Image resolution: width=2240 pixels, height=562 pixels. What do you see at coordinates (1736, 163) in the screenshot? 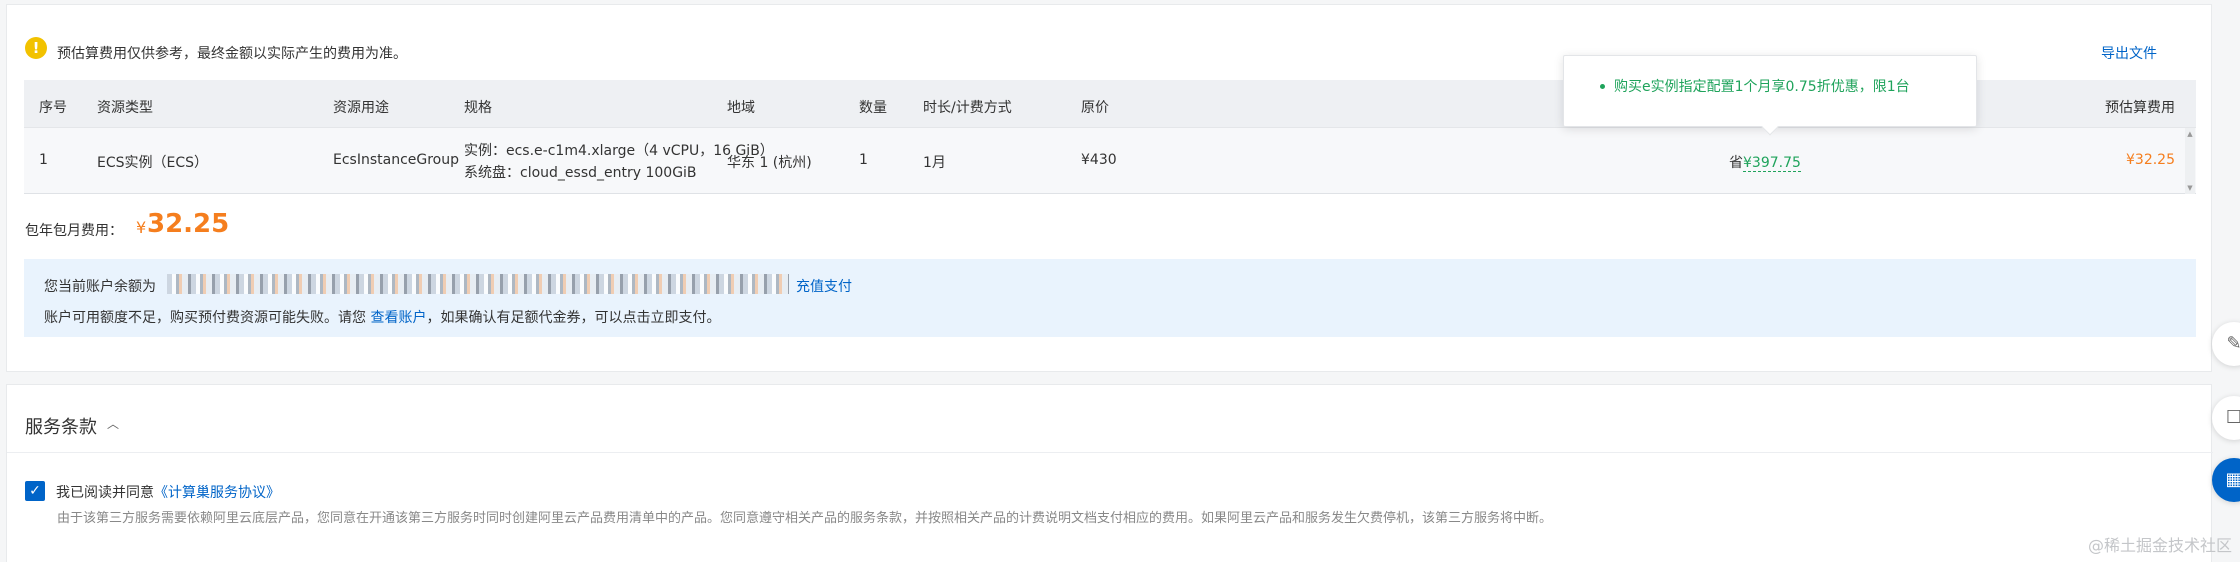
I see `discount-prefix: 省` at bounding box center [1736, 163].